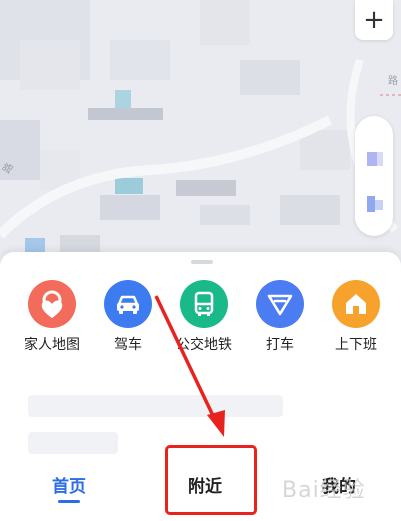 This screenshot has height=521, width=401. Describe the element at coordinates (324, 490) in the screenshot. I see `watermark: Bai经验` at that location.